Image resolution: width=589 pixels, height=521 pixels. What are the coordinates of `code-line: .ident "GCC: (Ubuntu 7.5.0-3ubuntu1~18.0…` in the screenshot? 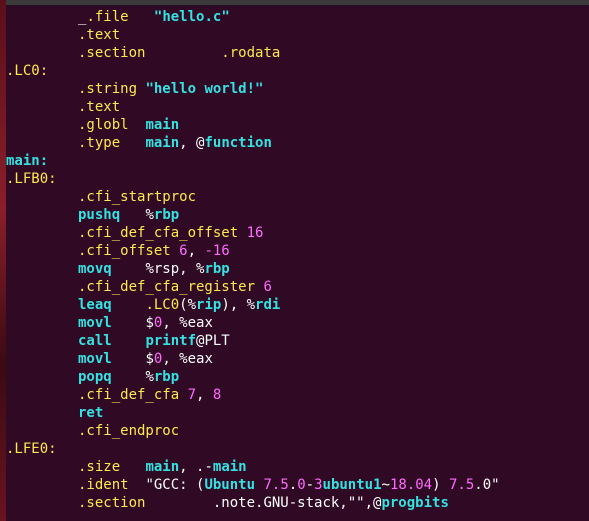 It's located at (289, 485).